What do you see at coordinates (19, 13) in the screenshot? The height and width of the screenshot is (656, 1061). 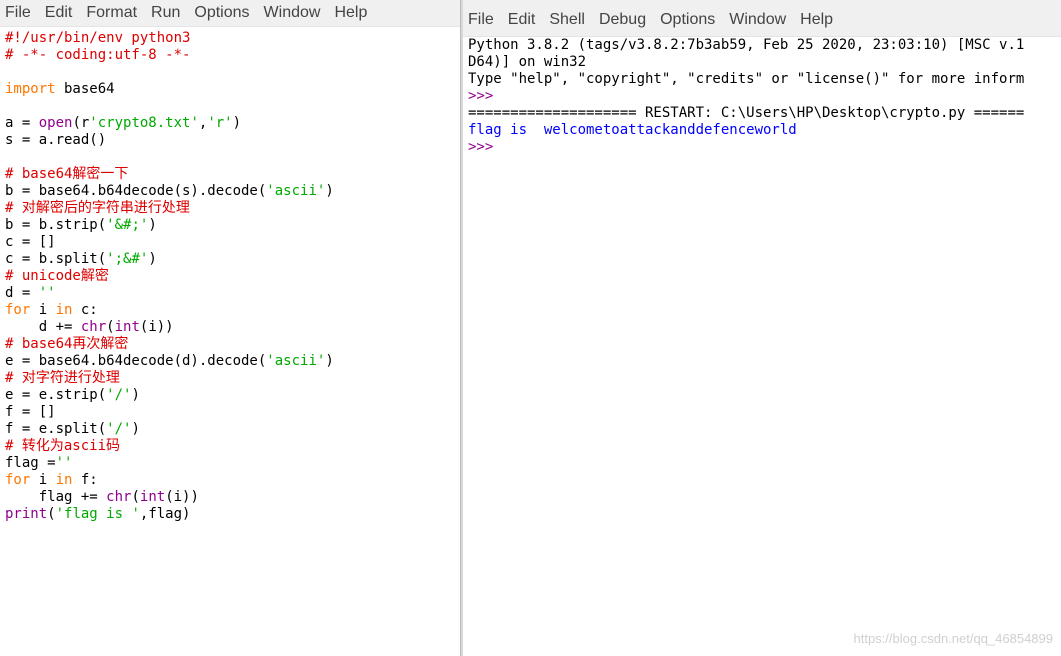 I see `editor-menu-file: File` at bounding box center [19, 13].